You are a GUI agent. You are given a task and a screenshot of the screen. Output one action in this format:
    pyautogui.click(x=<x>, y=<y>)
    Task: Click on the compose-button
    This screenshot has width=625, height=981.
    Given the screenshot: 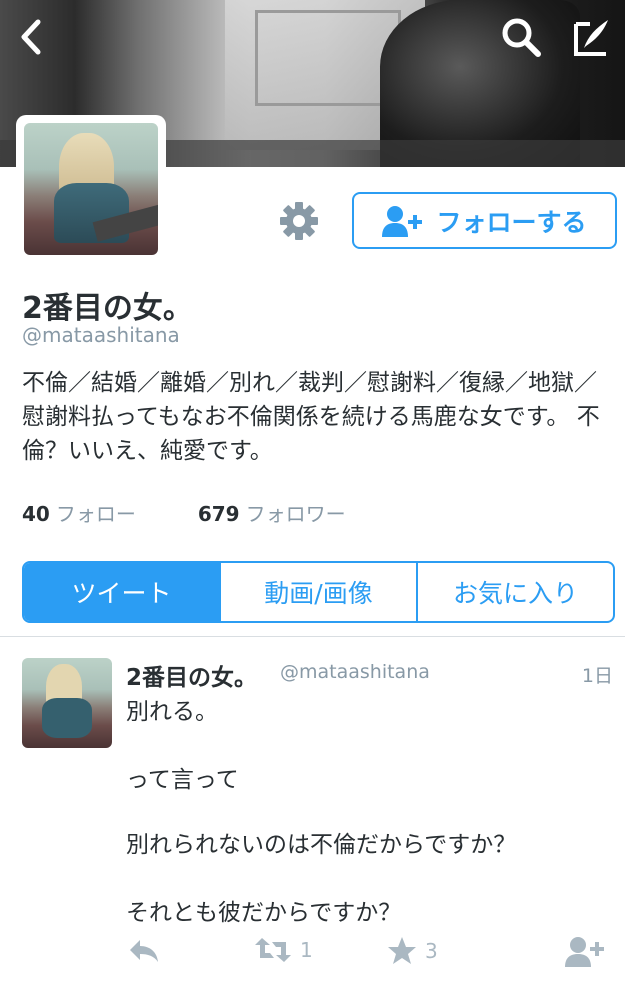 What is the action you would take?
    pyautogui.click(x=591, y=37)
    